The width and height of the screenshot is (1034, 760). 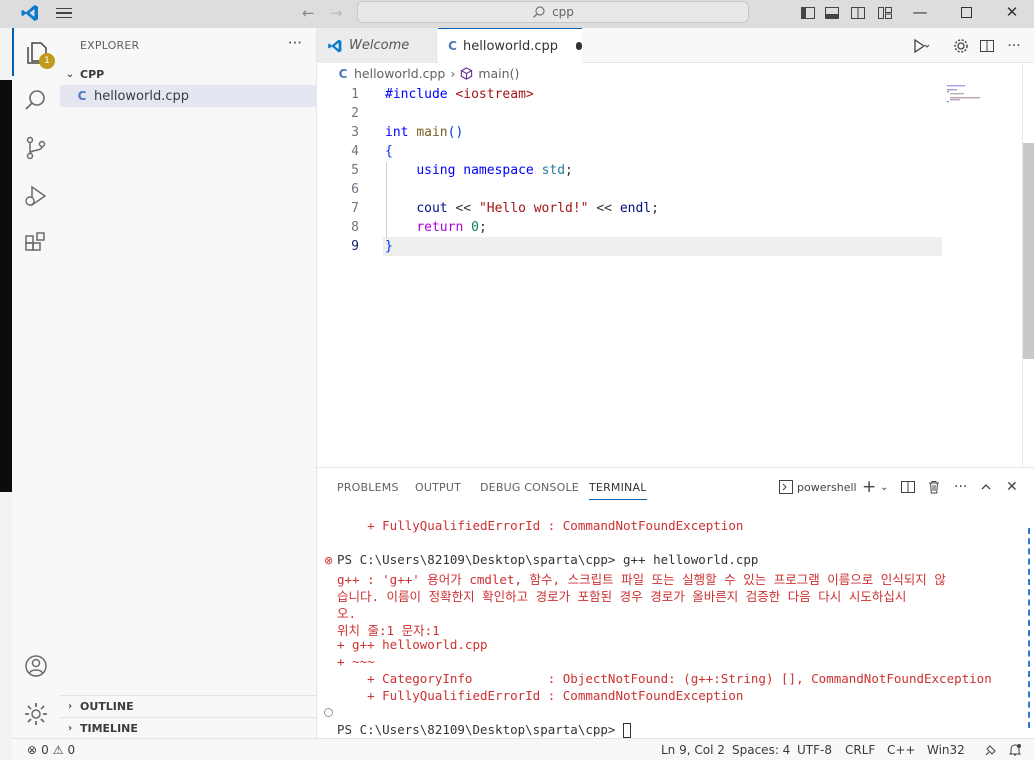 What do you see at coordinates (188, 728) in the screenshot?
I see `timeline-section: › TIMELINE` at bounding box center [188, 728].